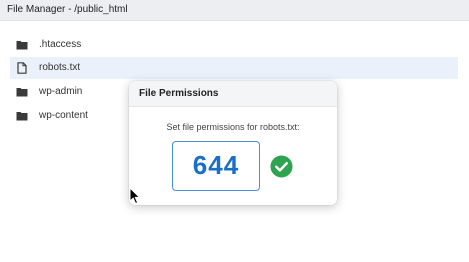 The width and height of the screenshot is (469, 262). I want to click on file-row-htaccess: .htaccess, so click(234, 45).